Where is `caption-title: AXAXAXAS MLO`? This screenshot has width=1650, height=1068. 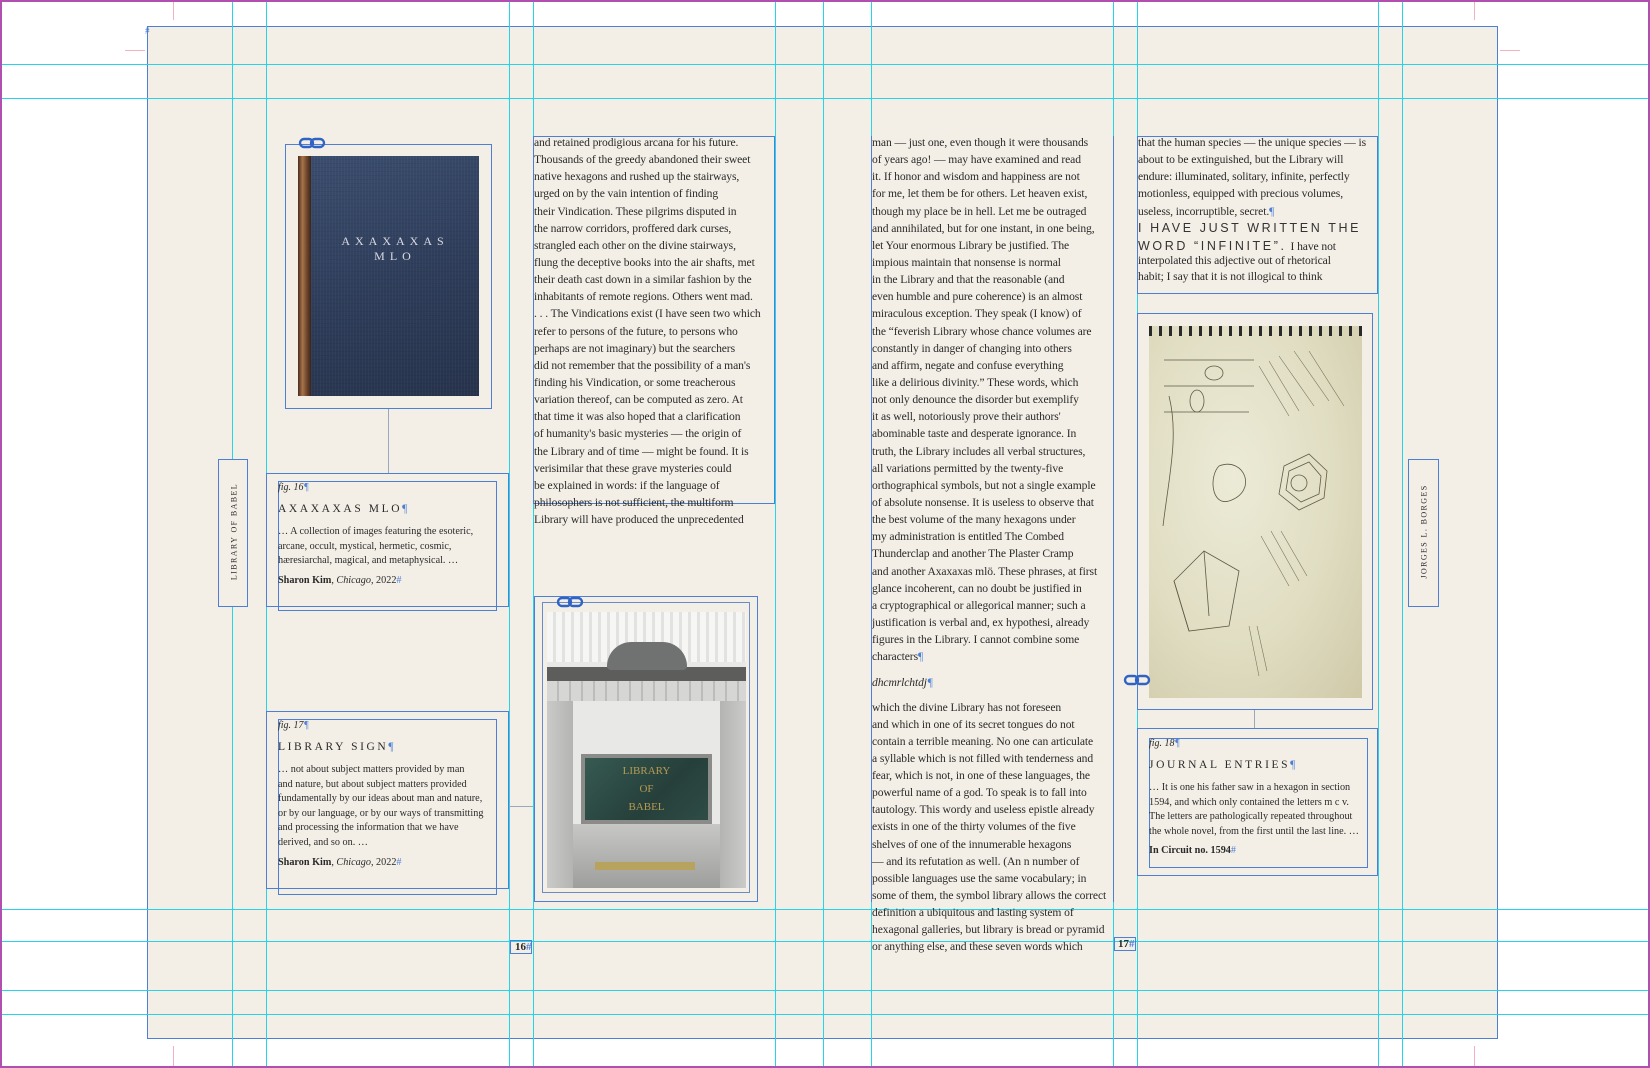
caption-title: AXAXAXAS MLO is located at coordinates (340, 509).